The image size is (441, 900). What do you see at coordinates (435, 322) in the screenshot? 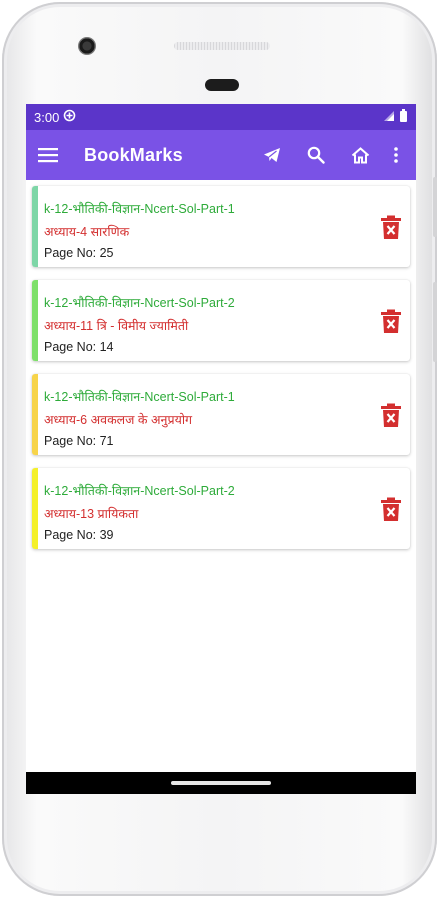
I see `power-button` at bounding box center [435, 322].